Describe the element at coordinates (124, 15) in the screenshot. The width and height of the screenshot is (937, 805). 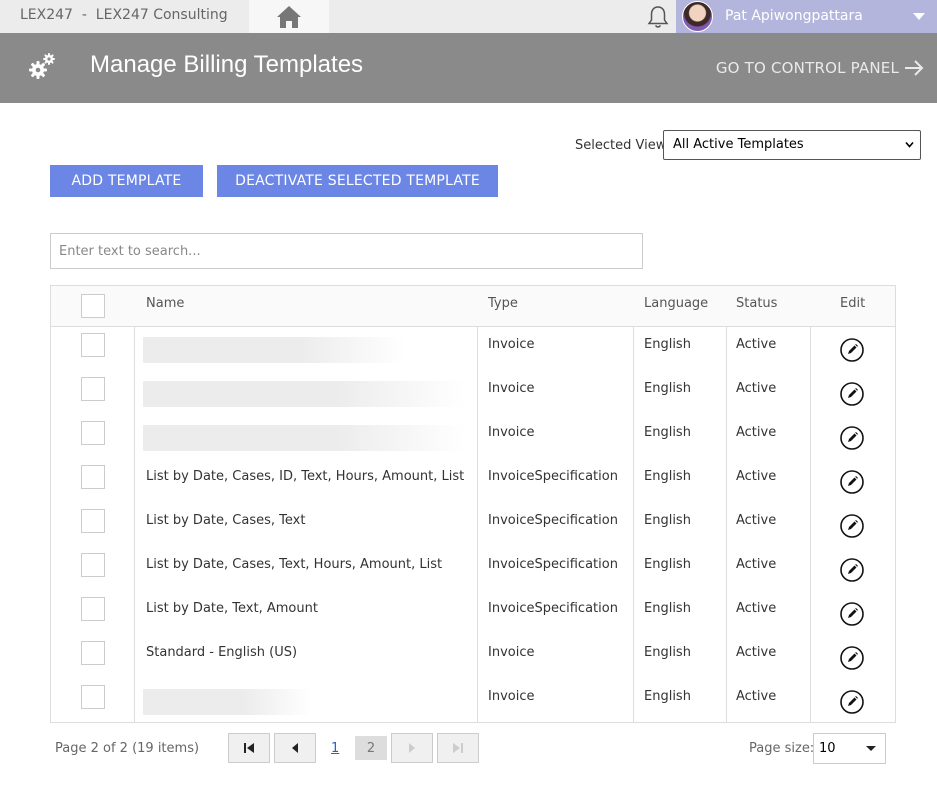
I see `tenant-name: LEX247 - LEX247 Consulting` at that location.